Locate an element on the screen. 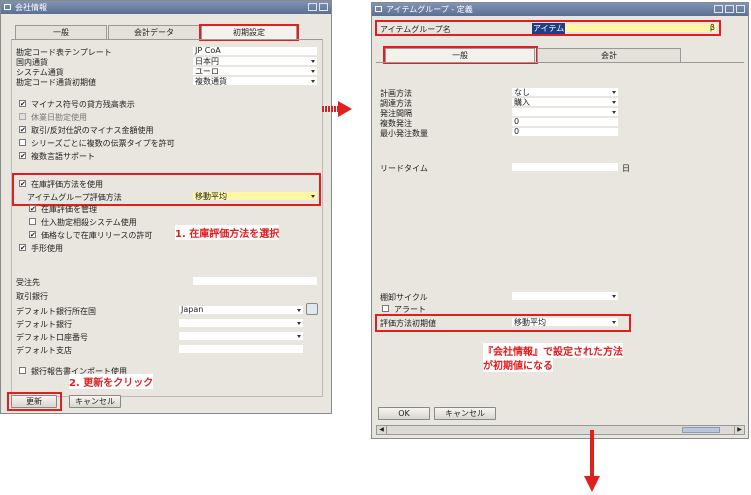  step2-callout: 2. 更新をクリック is located at coordinates (111, 381).